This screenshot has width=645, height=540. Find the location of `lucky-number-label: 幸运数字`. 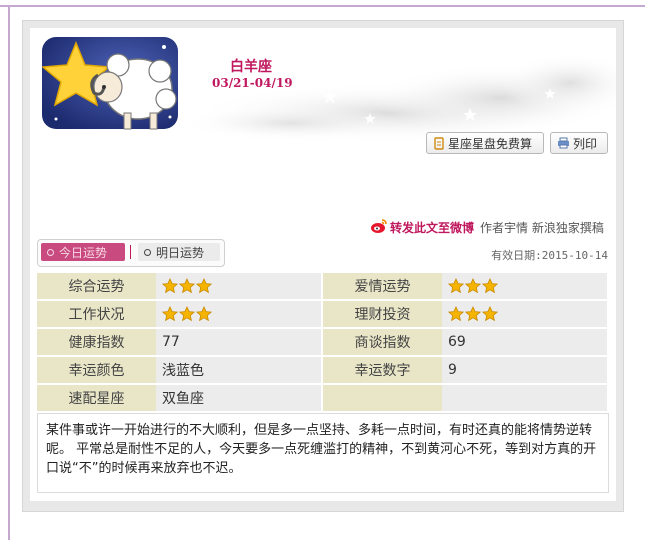

lucky-number-label: 幸运数字 is located at coordinates (382, 370).